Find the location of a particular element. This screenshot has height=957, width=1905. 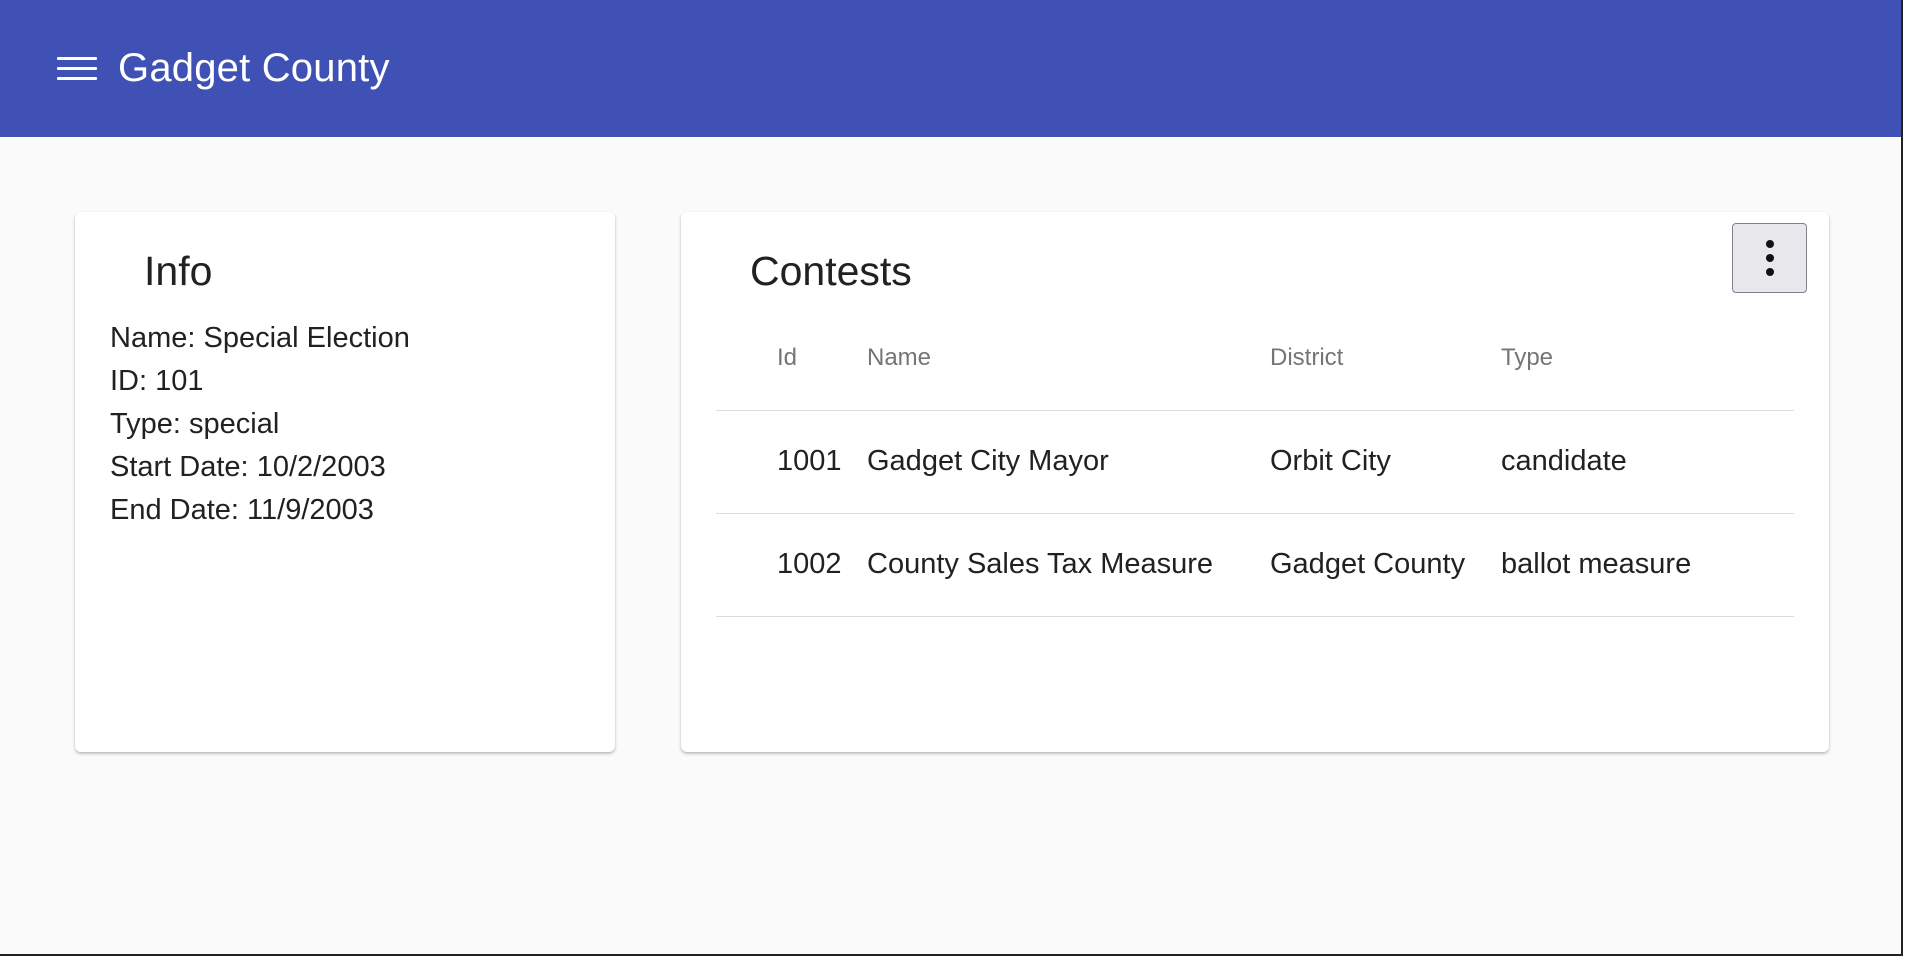

cell-id: 1002 is located at coordinates (786, 565).